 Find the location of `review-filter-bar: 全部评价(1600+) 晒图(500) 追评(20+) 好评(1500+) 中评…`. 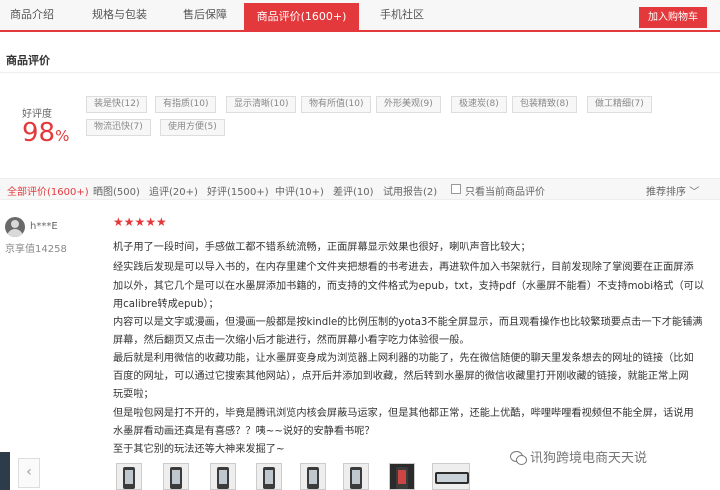

review-filter-bar: 全部评价(1600+) 晒图(500) 追评(20+) 好评(1500+) 中评… is located at coordinates (360, 189).